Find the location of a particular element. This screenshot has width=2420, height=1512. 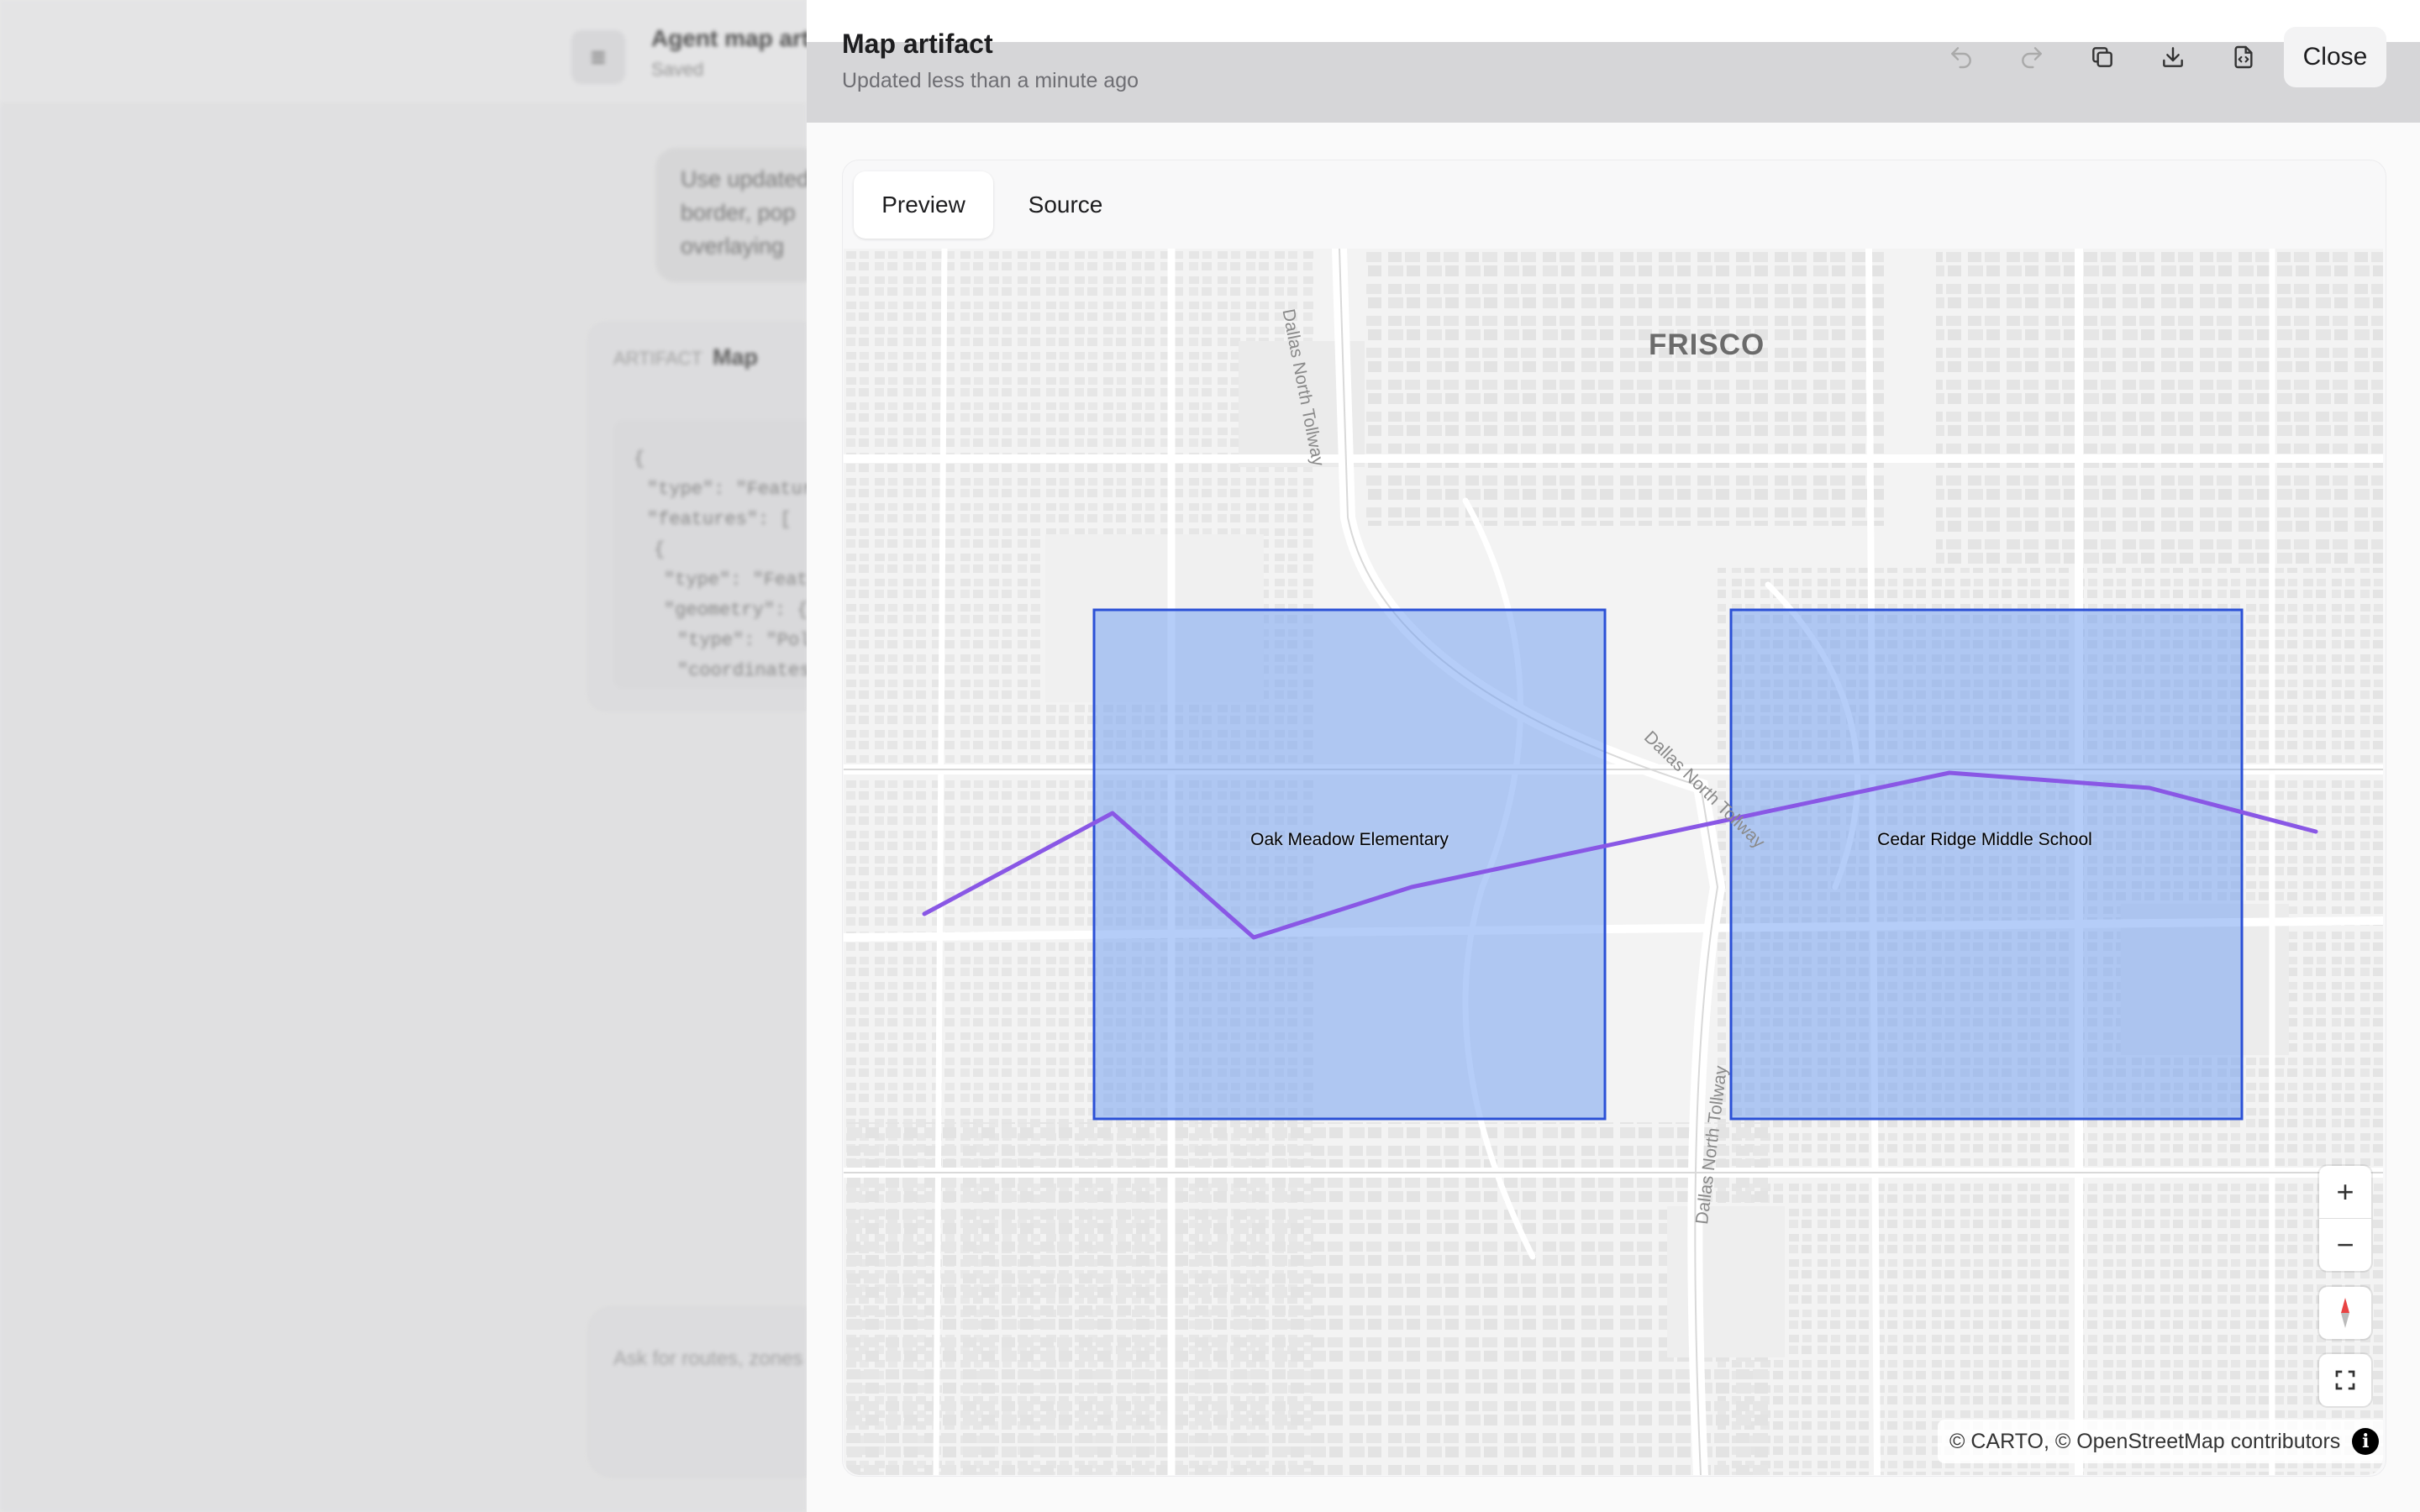

tab-preview: Preview is located at coordinates (924, 205).